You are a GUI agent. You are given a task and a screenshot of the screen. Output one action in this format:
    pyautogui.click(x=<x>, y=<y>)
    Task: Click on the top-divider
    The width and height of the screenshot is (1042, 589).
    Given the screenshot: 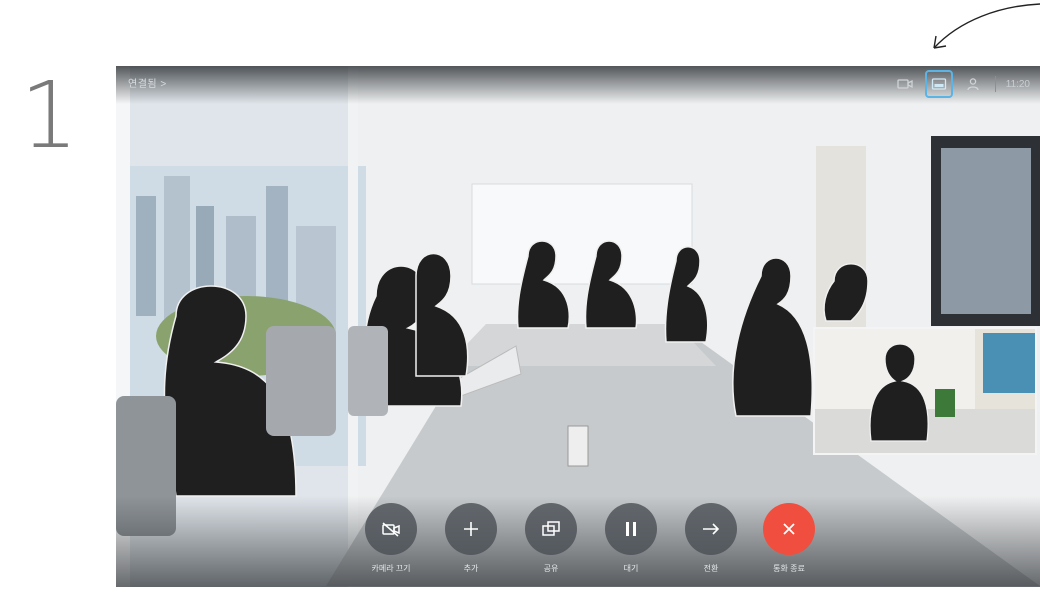 What is the action you would take?
    pyautogui.click(x=995, y=84)
    